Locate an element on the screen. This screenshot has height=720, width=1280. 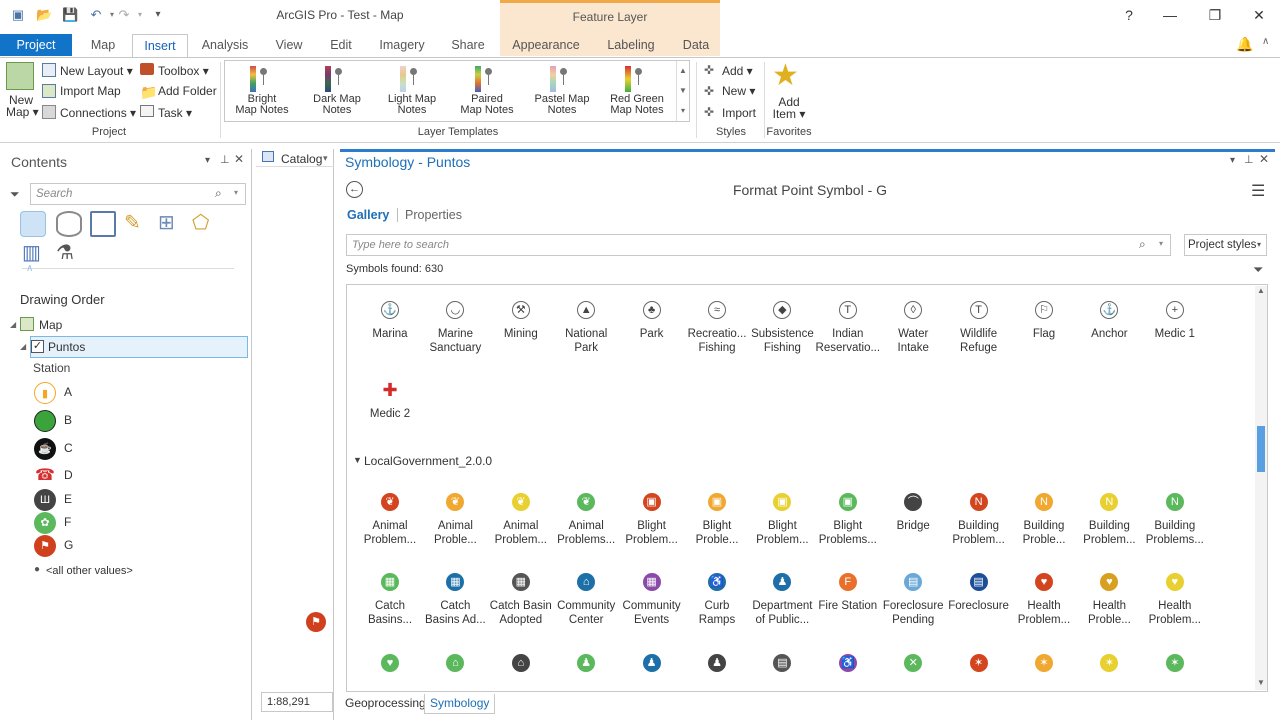
restore-button: ❐ is located at coordinates (1215, 15).